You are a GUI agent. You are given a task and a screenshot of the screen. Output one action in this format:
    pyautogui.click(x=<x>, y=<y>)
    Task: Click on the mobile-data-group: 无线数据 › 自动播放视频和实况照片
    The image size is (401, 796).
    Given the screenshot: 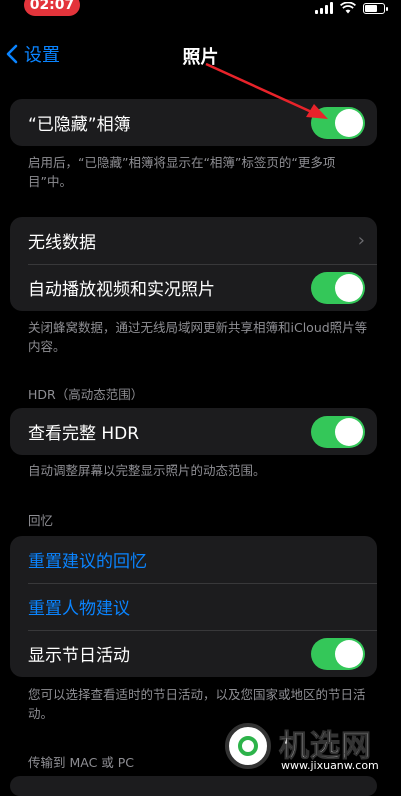 What is the action you would take?
    pyautogui.click(x=193, y=264)
    